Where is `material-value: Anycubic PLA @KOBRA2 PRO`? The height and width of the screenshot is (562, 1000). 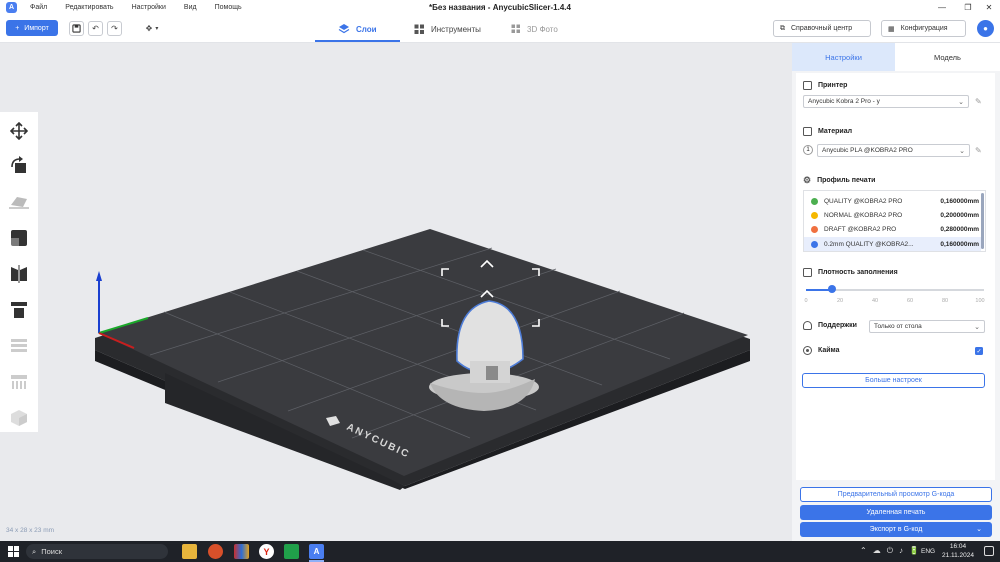
material-value: Anycubic PLA @KOBRA2 PRO is located at coordinates (867, 150).